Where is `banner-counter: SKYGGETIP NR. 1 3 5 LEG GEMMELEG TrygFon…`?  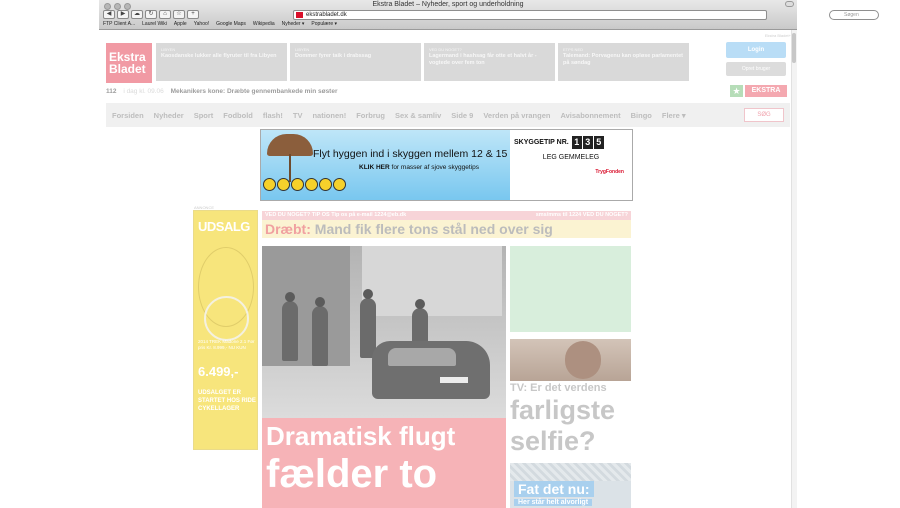 banner-counter: SKYGGETIP NR. 1 3 5 LEG GEMMELEG TrygFon… is located at coordinates (571, 165).